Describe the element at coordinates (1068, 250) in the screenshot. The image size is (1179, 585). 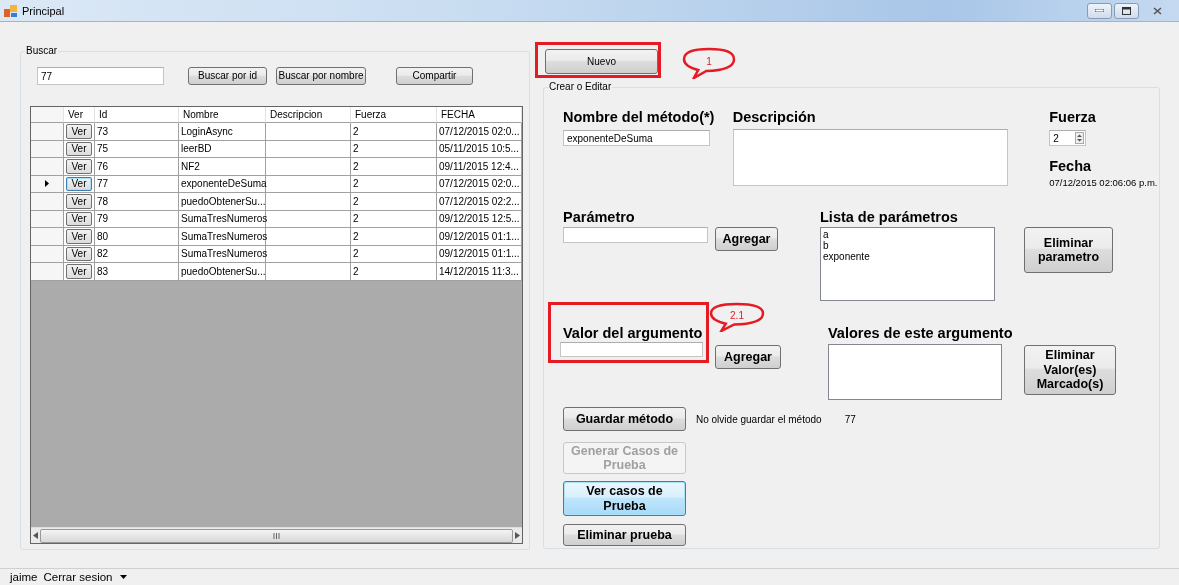
I see `remove-parameter-button: Eliminar parametro` at that location.